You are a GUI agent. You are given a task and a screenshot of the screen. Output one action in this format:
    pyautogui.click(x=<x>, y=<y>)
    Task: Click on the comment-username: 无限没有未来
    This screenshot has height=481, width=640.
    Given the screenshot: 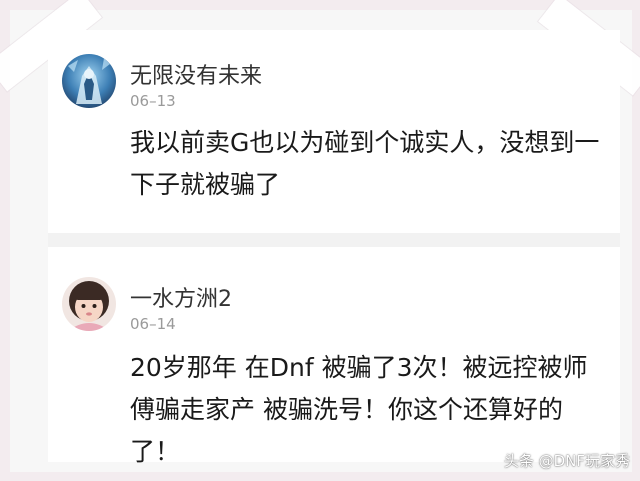 What is the action you would take?
    pyautogui.click(x=196, y=74)
    